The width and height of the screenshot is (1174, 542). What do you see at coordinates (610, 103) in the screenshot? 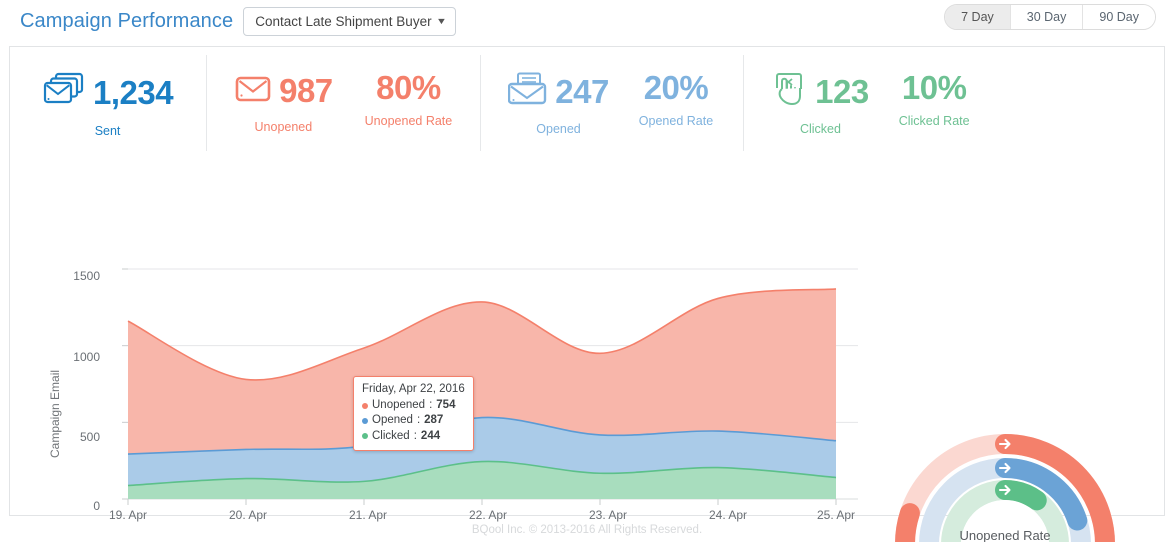
I see `kpi-group-opened: 247 Opened 20% Opened Rate` at bounding box center [610, 103].